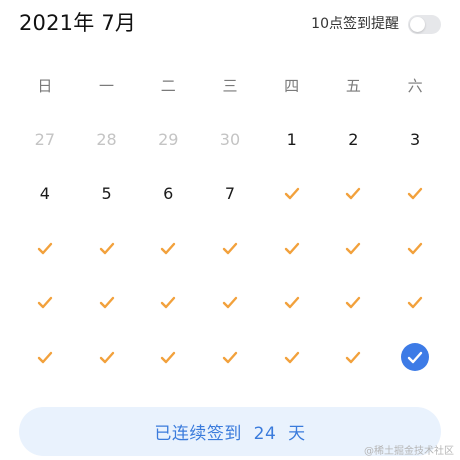  I want to click on calendar-day-prev-month: 30, so click(230, 139).